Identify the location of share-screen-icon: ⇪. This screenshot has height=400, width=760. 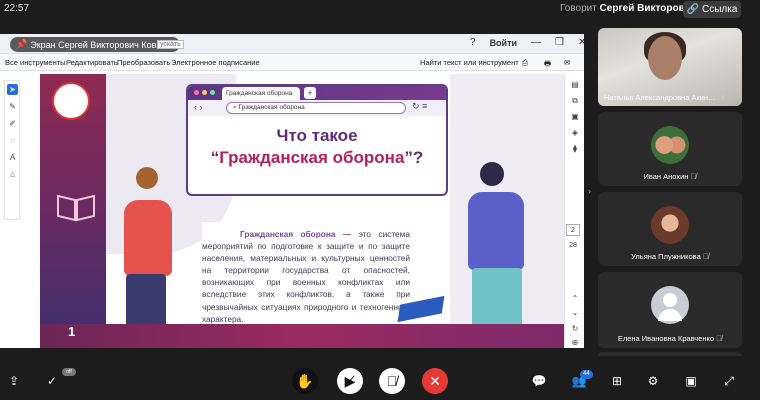
(14, 381).